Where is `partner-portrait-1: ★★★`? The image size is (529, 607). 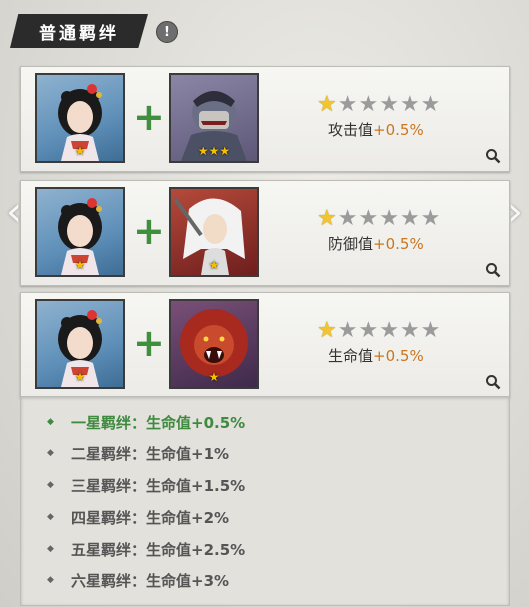 partner-portrait-1: ★★★ is located at coordinates (214, 118).